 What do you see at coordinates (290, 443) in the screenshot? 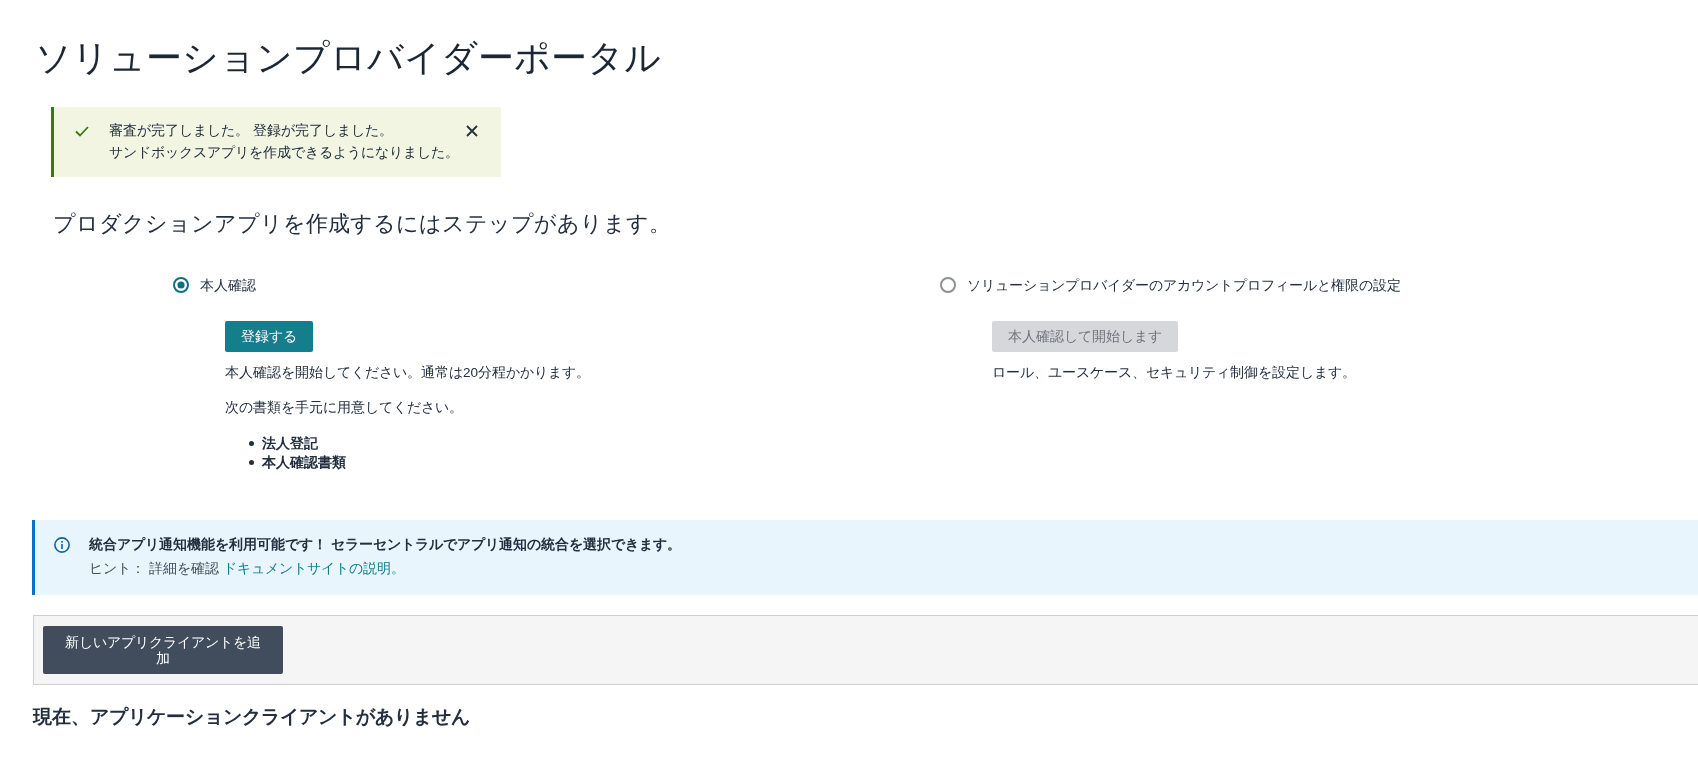
I see `document-item: 法人登記` at bounding box center [290, 443].